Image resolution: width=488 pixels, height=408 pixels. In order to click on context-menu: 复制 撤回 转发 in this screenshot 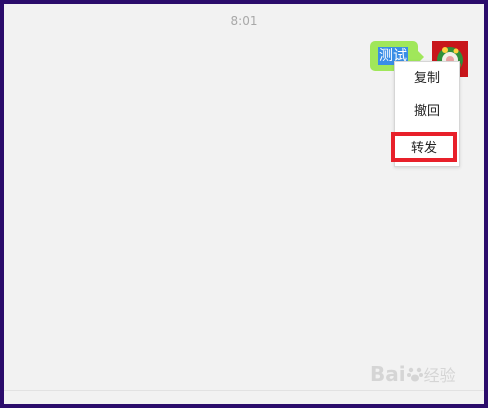, I will do `click(425, 114)`.